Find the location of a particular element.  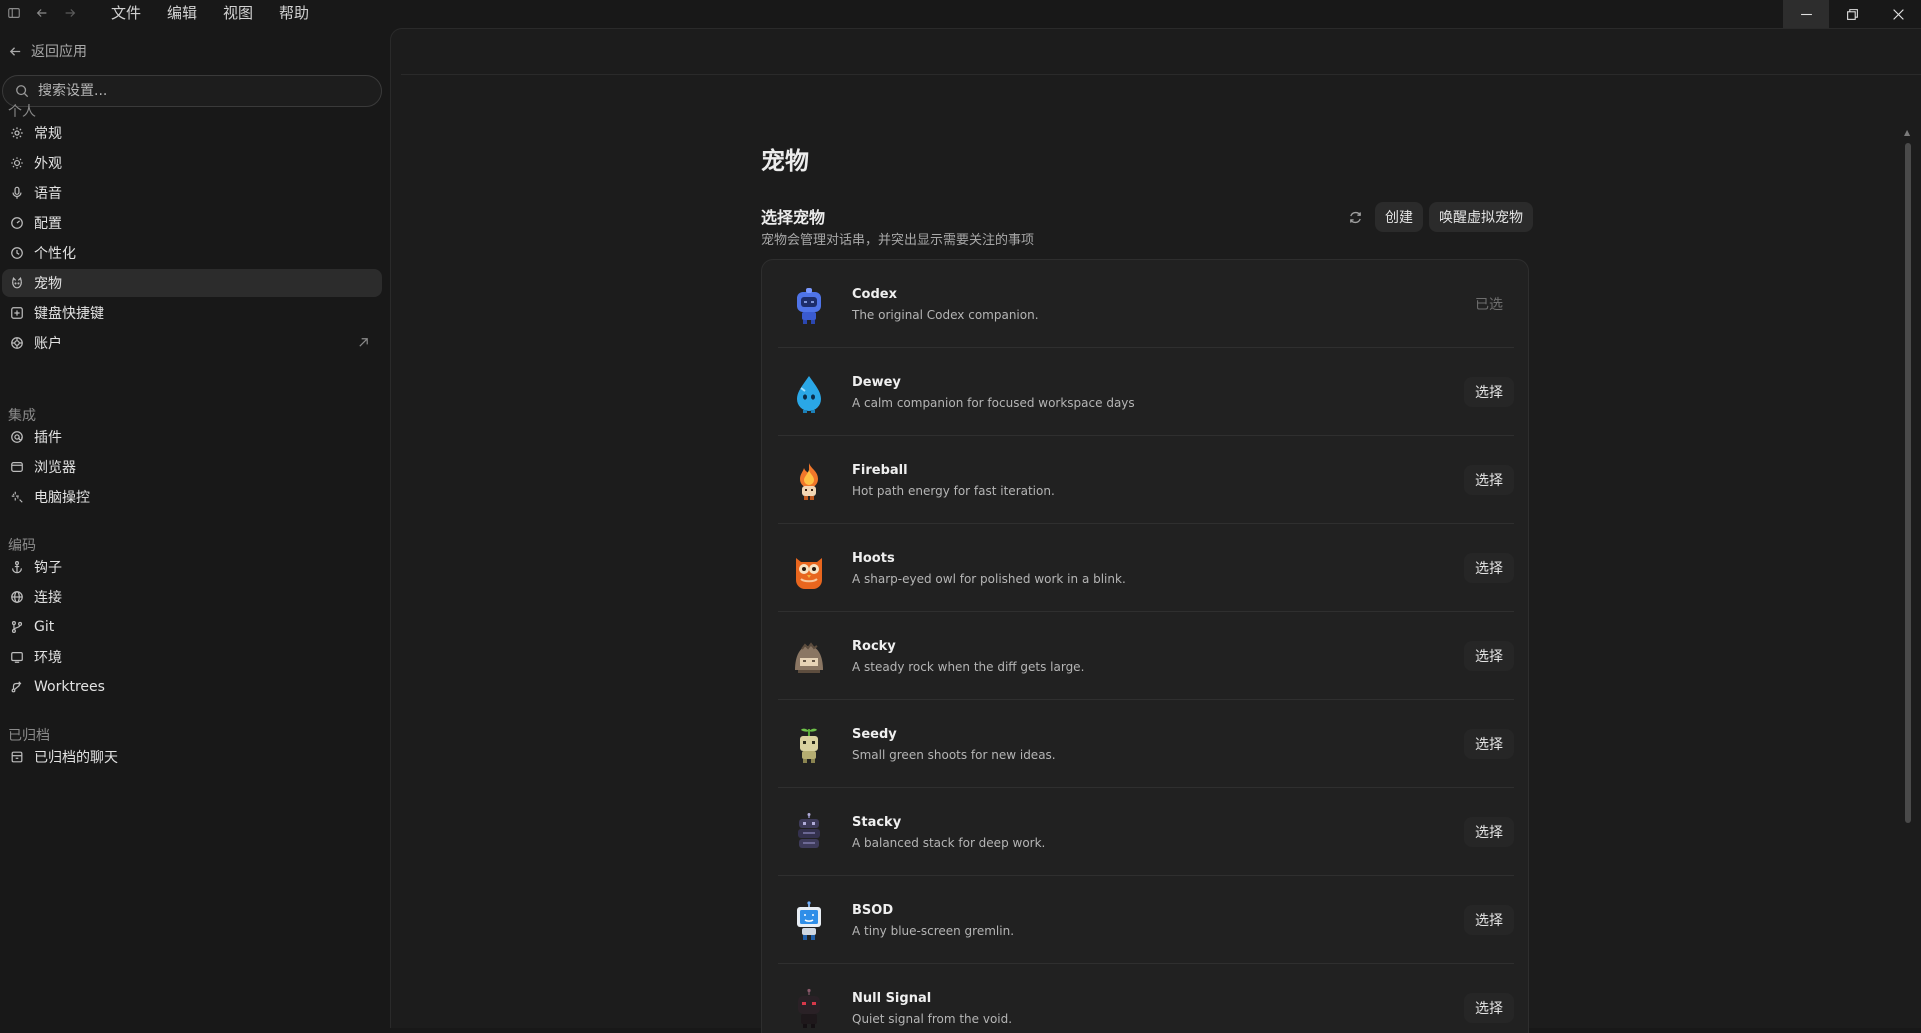

pet-name: Stacky is located at coordinates (877, 822).